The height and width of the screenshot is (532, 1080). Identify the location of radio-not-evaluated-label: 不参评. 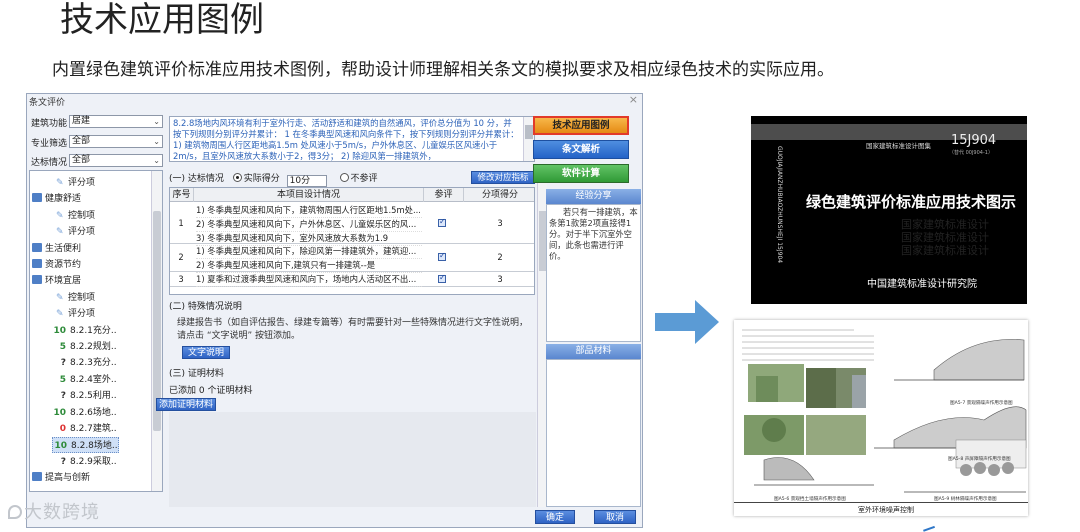
(364, 179).